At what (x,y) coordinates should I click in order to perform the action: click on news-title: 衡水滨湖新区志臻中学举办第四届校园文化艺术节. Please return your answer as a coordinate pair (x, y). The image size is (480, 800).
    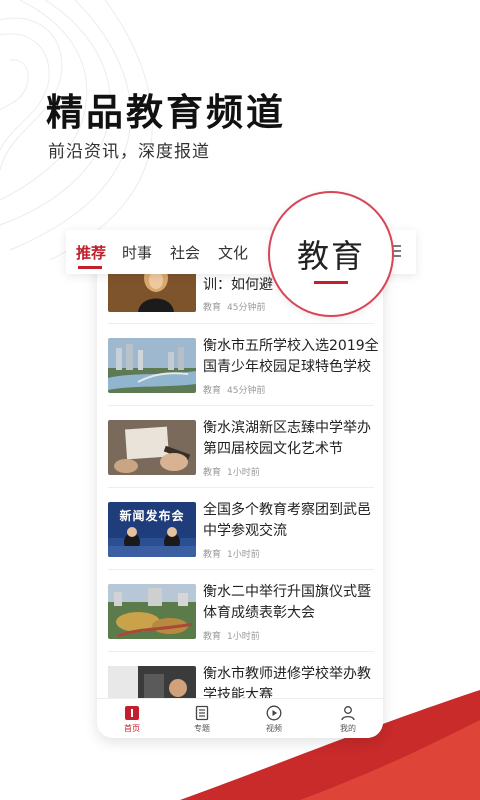
    Looking at the image, I should click on (287, 438).